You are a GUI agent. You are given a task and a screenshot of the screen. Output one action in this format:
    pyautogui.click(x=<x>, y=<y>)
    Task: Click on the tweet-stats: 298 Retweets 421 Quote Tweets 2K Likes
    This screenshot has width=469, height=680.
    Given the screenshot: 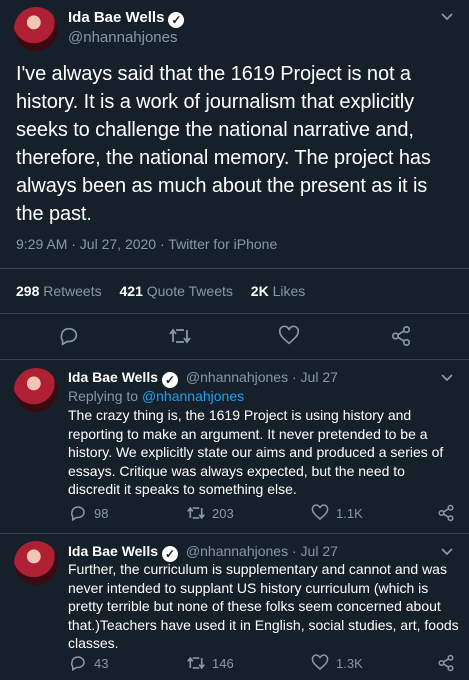 What is the action you would take?
    pyautogui.click(x=160, y=291)
    